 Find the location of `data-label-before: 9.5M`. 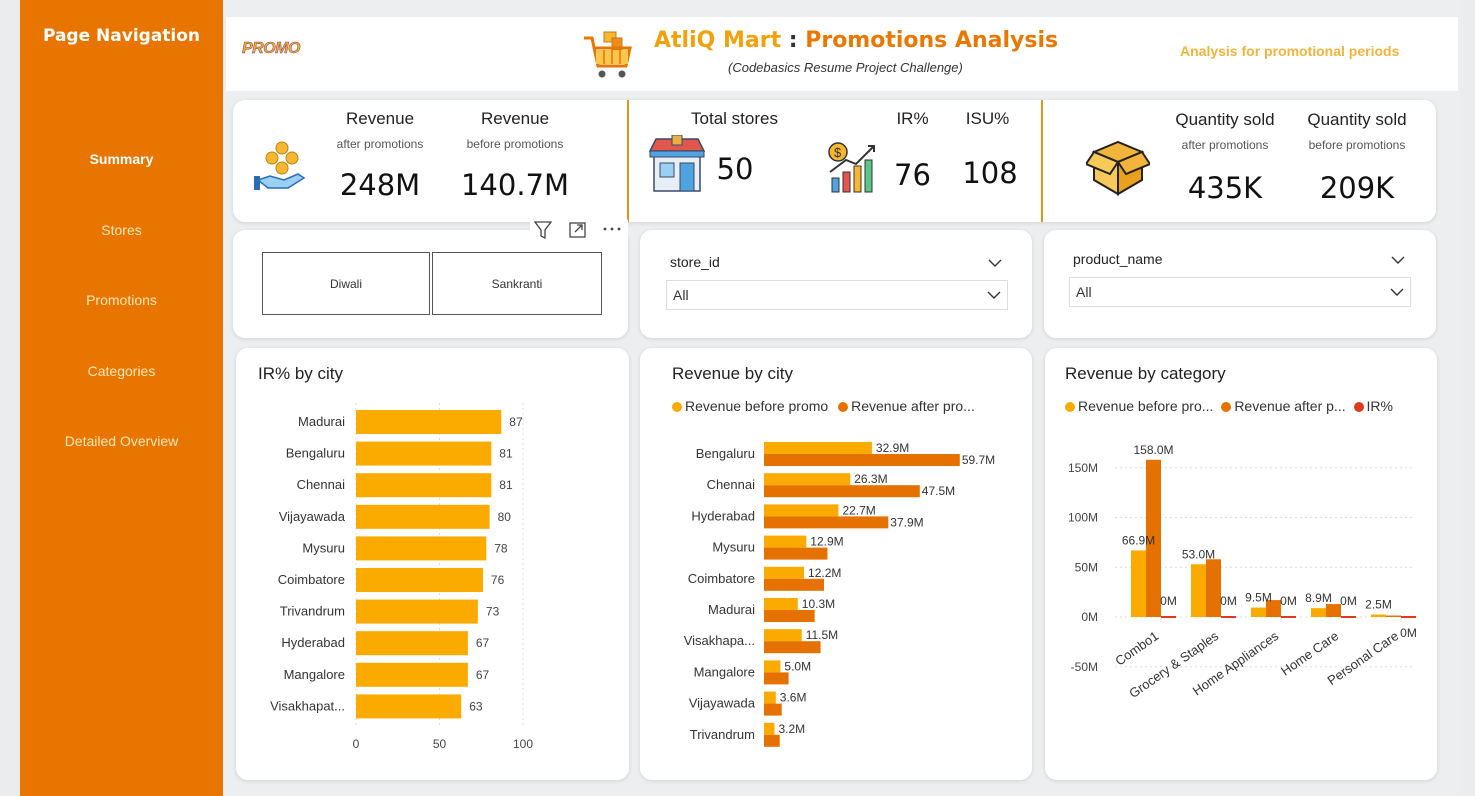

data-label-before: 9.5M is located at coordinates (1258, 598).